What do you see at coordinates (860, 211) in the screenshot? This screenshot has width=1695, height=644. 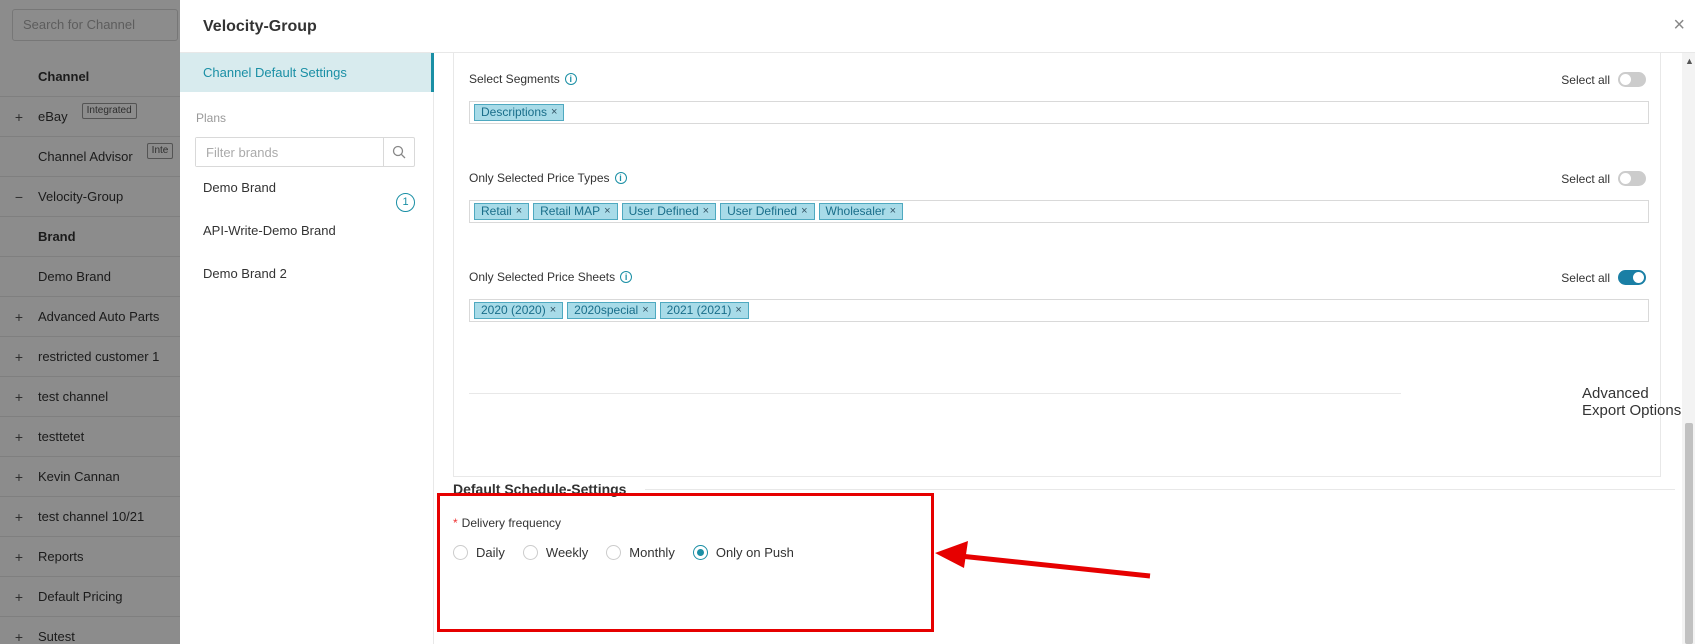 I see `price-type-chip: Wholesaler ×` at bounding box center [860, 211].